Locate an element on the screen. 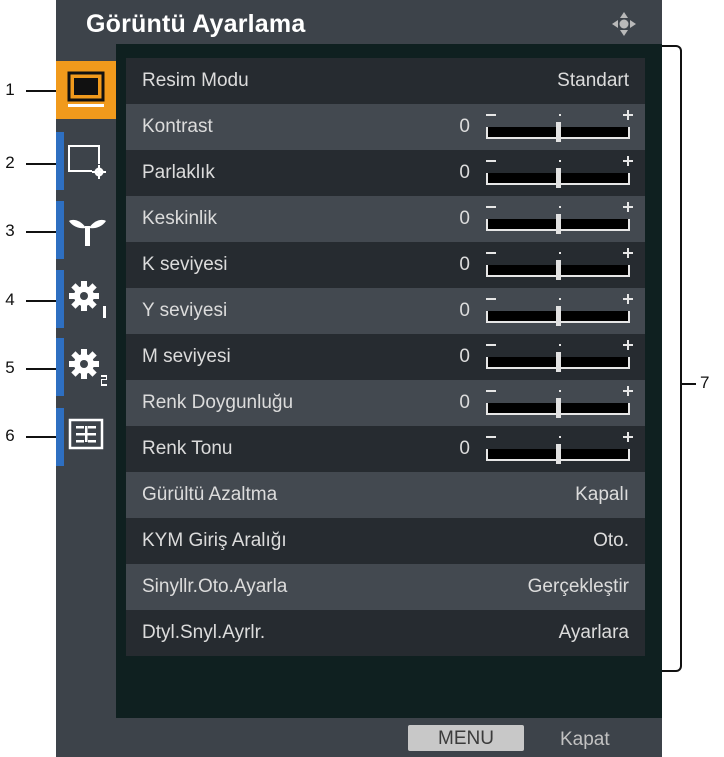 This screenshot has height=757, width=724. tab-eco is located at coordinates (86, 230).